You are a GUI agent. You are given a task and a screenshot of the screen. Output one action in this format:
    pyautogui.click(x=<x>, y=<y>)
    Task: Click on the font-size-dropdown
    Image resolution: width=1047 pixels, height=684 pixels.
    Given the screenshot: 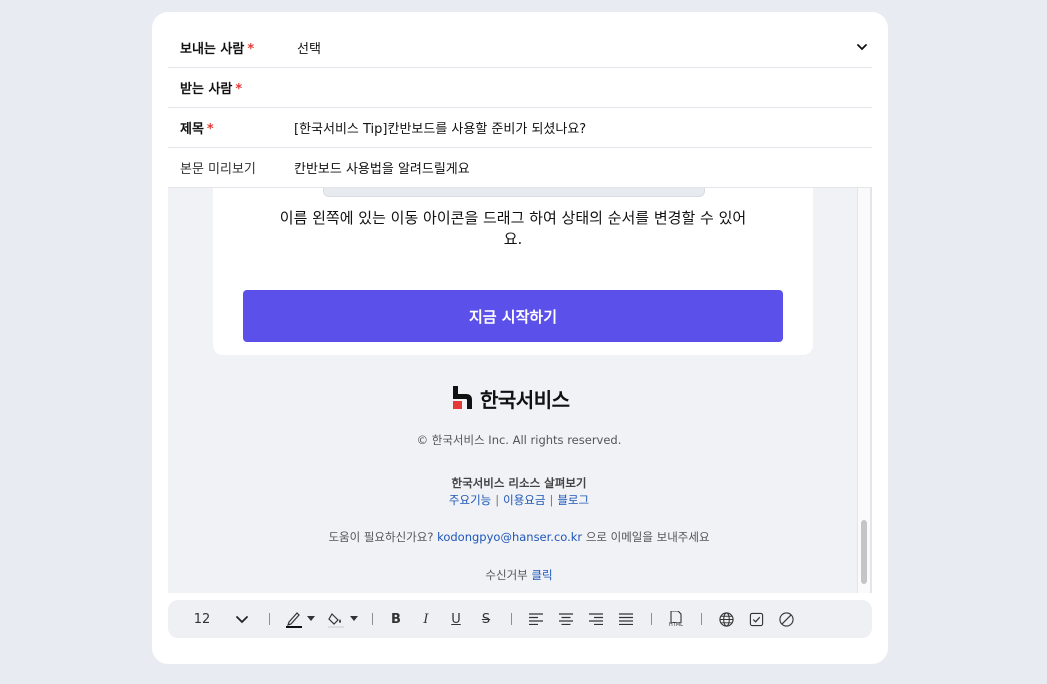 What is the action you would take?
    pyautogui.click(x=242, y=619)
    